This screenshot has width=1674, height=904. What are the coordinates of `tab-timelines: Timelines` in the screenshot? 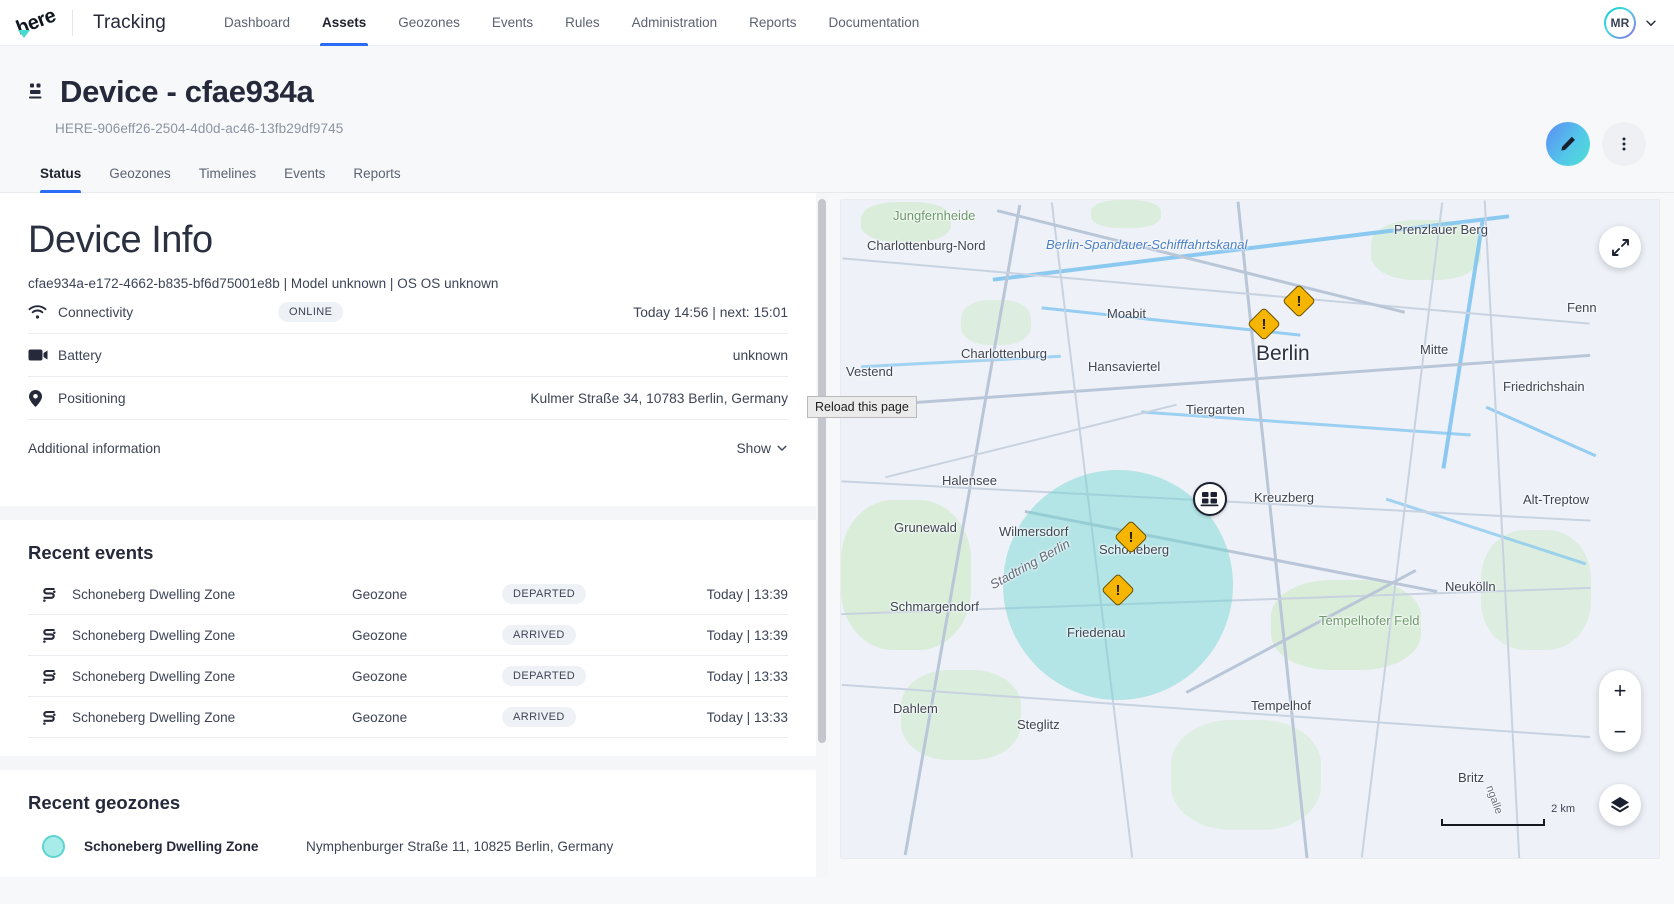 It's located at (227, 179).